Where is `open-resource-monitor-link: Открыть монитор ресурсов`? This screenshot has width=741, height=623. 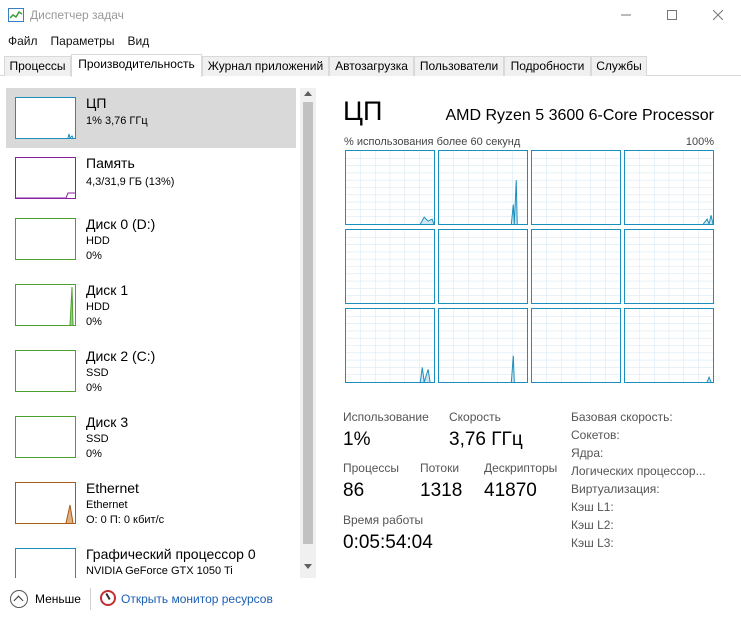
open-resource-monitor-link: Открыть монитор ресурсов is located at coordinates (197, 599).